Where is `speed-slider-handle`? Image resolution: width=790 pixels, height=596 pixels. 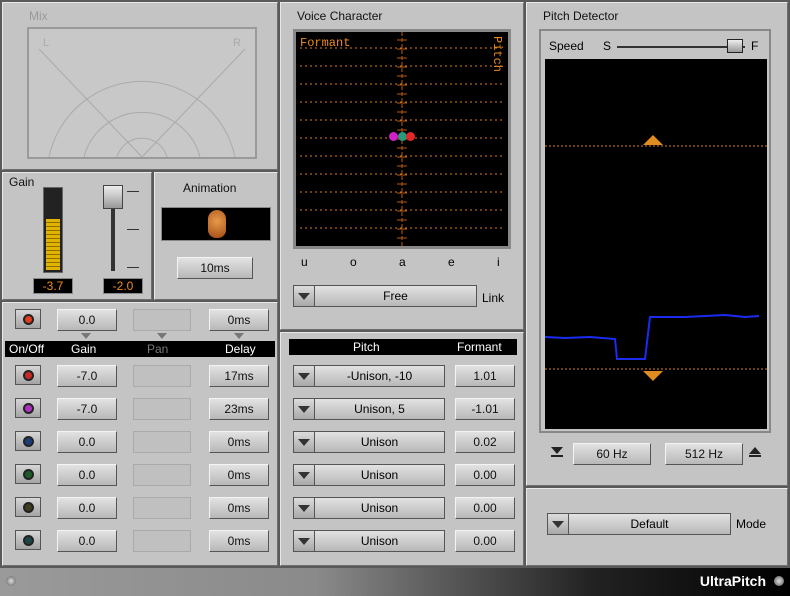 speed-slider-handle is located at coordinates (735, 46).